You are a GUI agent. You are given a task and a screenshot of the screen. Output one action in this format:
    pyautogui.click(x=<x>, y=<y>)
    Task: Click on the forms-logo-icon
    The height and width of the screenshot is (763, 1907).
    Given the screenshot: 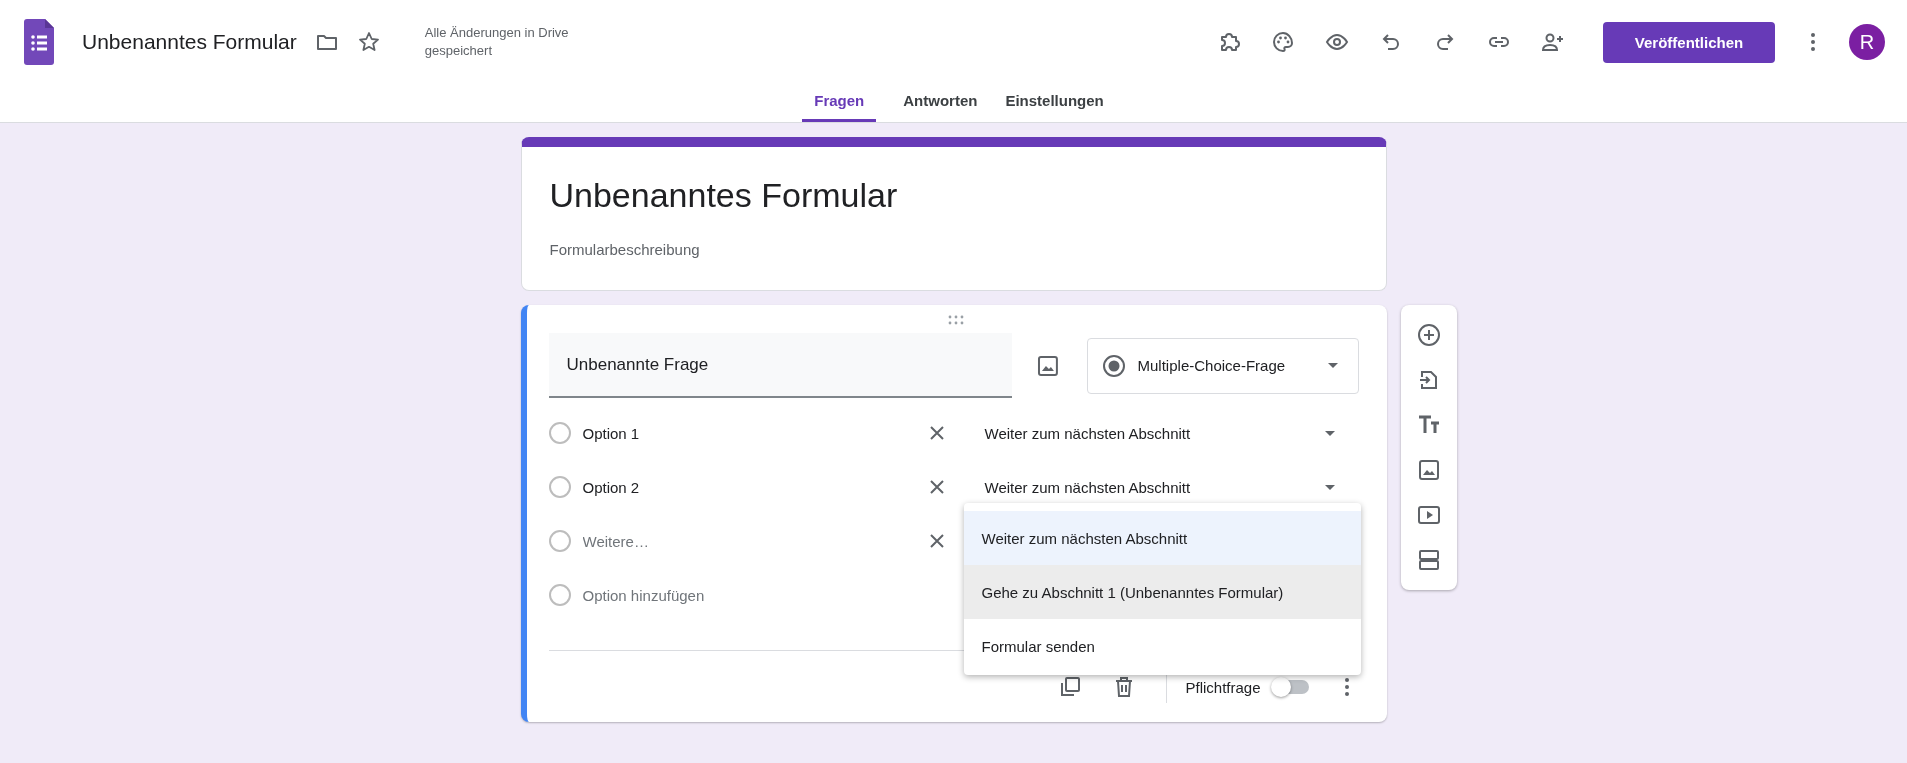 What is the action you would take?
    pyautogui.click(x=39, y=42)
    